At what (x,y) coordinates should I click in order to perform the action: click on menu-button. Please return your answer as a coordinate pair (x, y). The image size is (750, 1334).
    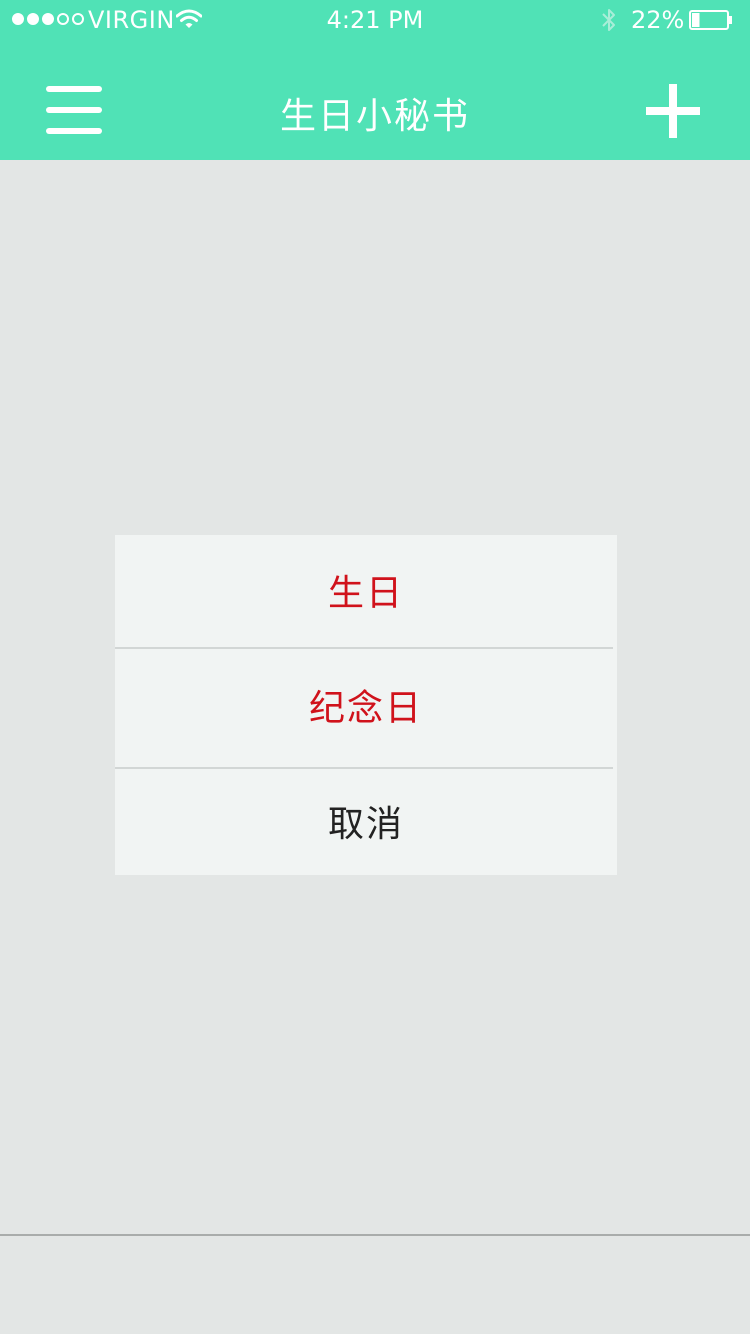
    Looking at the image, I should click on (74, 110).